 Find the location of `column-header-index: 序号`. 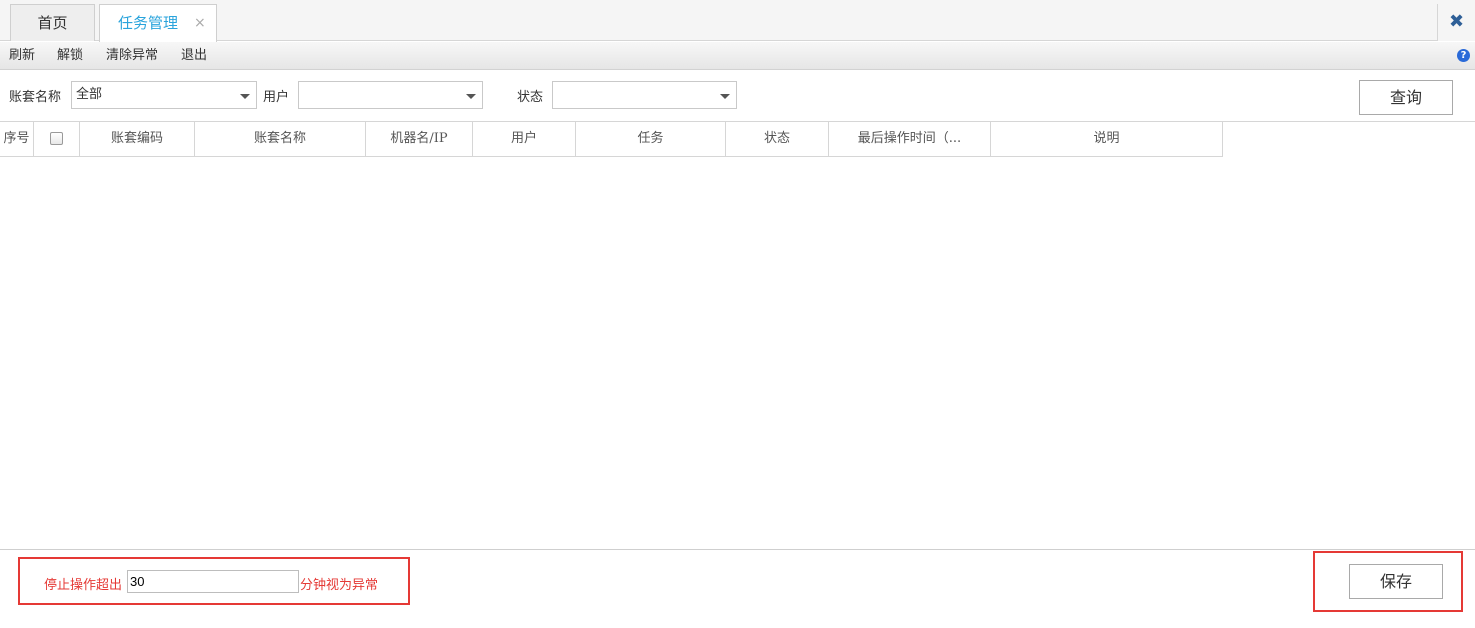

column-header-index: 序号 is located at coordinates (17, 139).